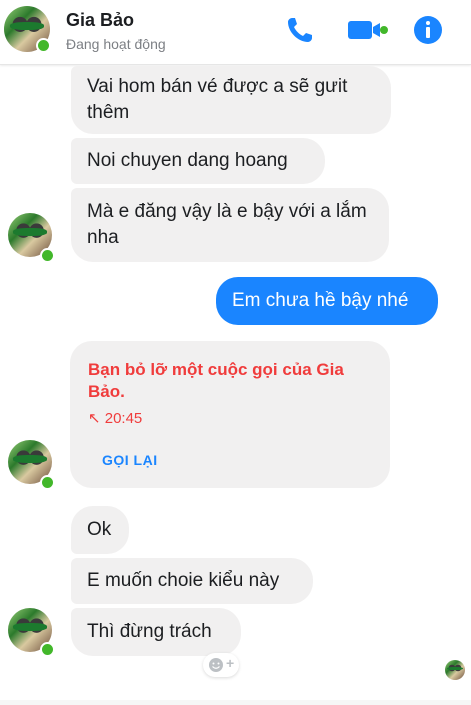 This screenshot has height=705, width=471. Describe the element at coordinates (367, 30) in the screenshot. I see `video-call-icon` at that location.